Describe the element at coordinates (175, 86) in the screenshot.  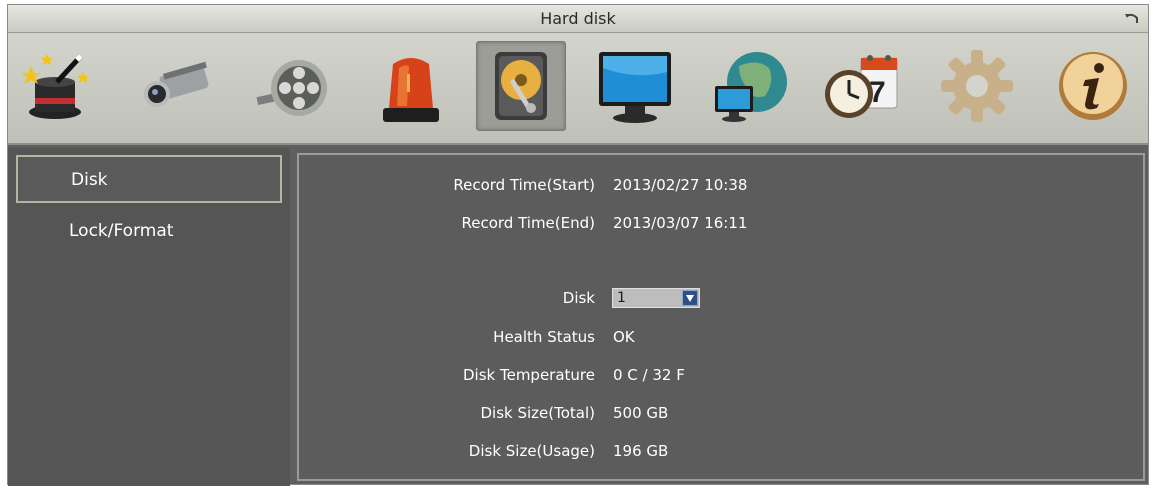
I see `camera-icon` at that location.